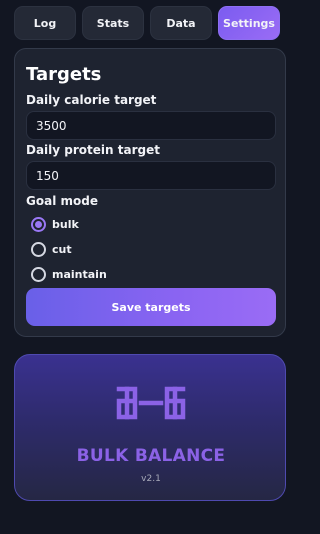 This screenshot has width=320, height=534. What do you see at coordinates (151, 307) in the screenshot?
I see `save-targets-button: Save targets` at bounding box center [151, 307].